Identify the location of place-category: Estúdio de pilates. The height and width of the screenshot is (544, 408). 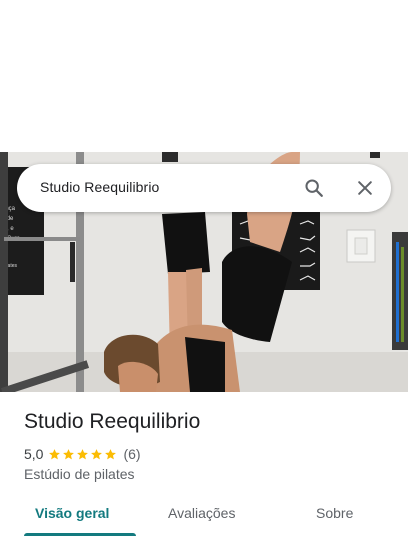
(79, 474).